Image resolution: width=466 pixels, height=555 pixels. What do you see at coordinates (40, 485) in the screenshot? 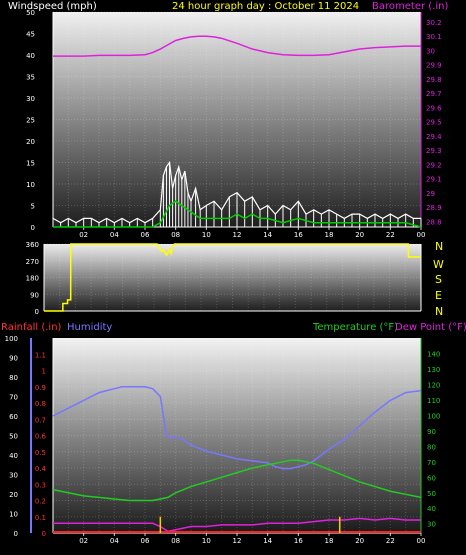
I see `rainfall-y-tick-label: 0.3` at bounding box center [40, 485].